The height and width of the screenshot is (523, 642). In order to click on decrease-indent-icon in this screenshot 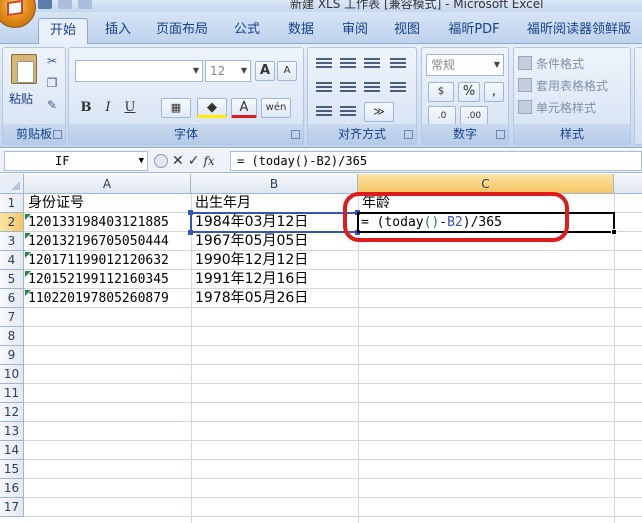, I will do `click(324, 112)`.